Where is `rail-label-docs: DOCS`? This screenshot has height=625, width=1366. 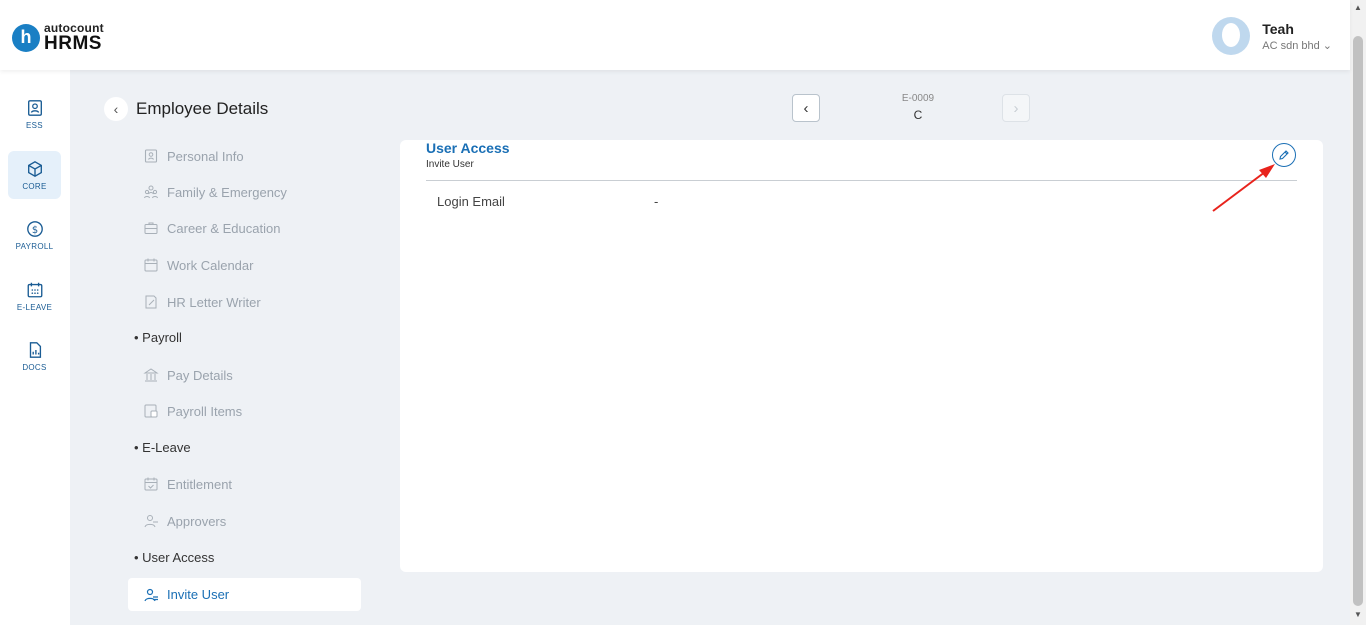 rail-label-docs: DOCS is located at coordinates (34, 367).